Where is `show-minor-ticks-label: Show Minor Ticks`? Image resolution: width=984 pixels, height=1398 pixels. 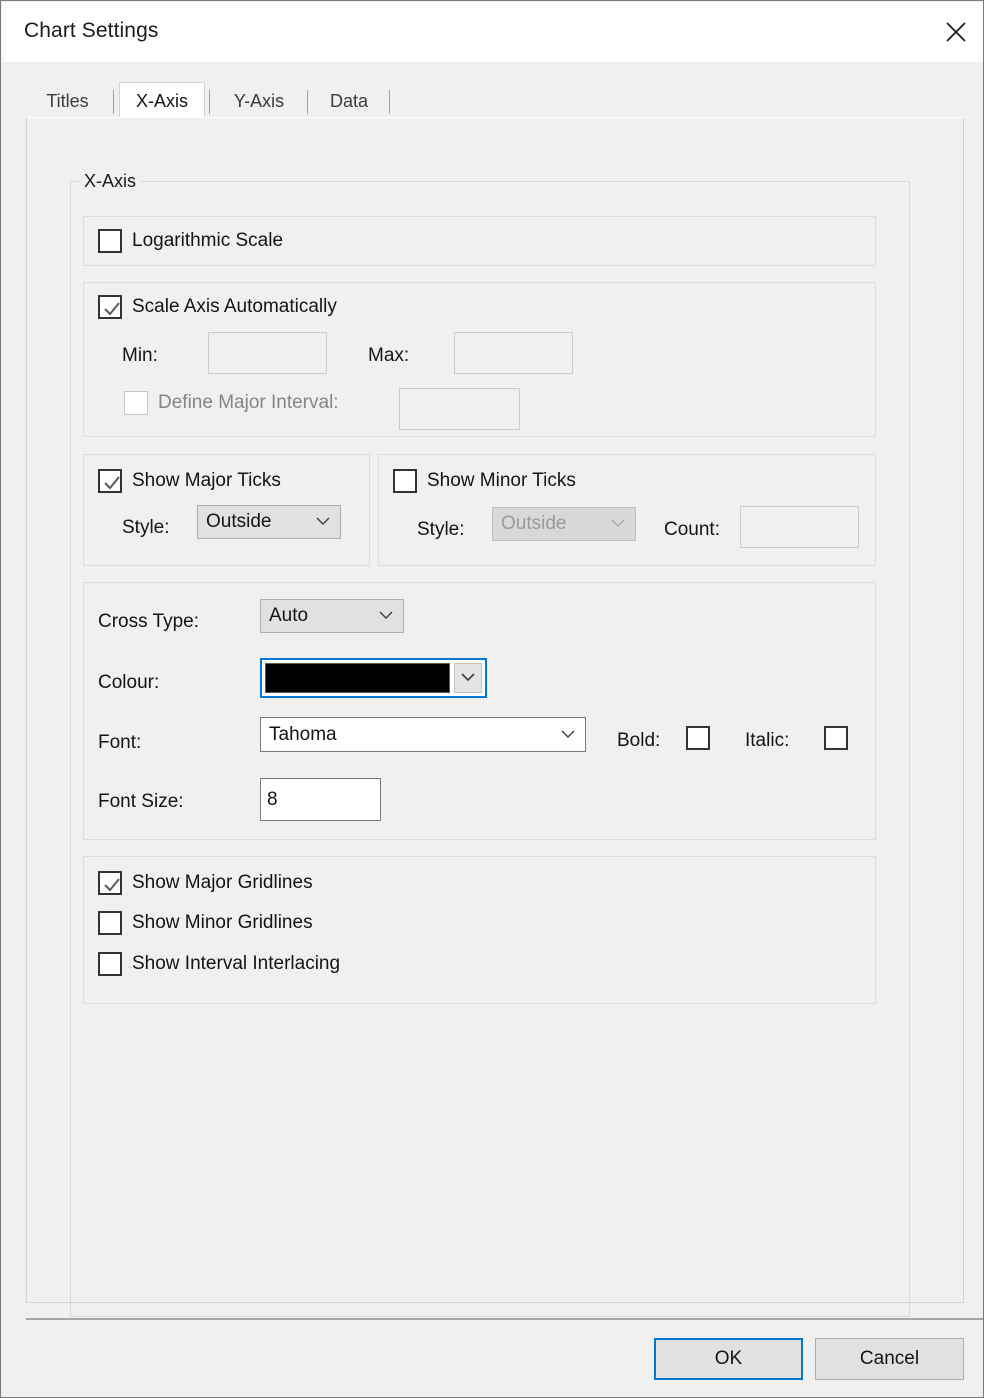 show-minor-ticks-label: Show Minor Ticks is located at coordinates (501, 480).